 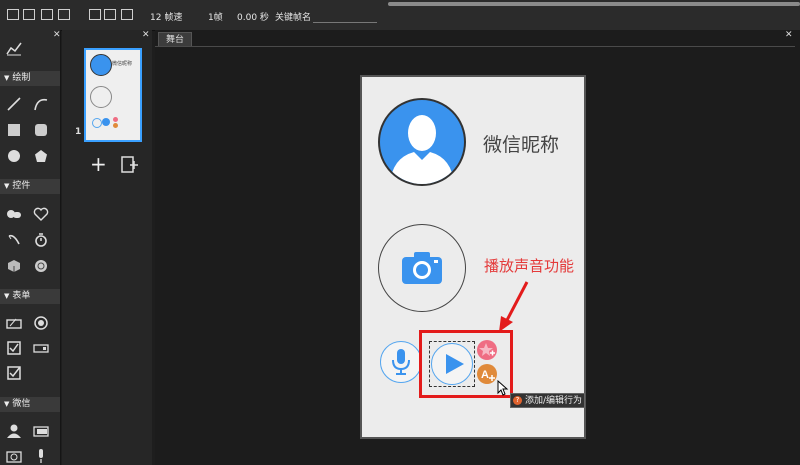 I want to click on camera-icon, so click(x=422, y=268).